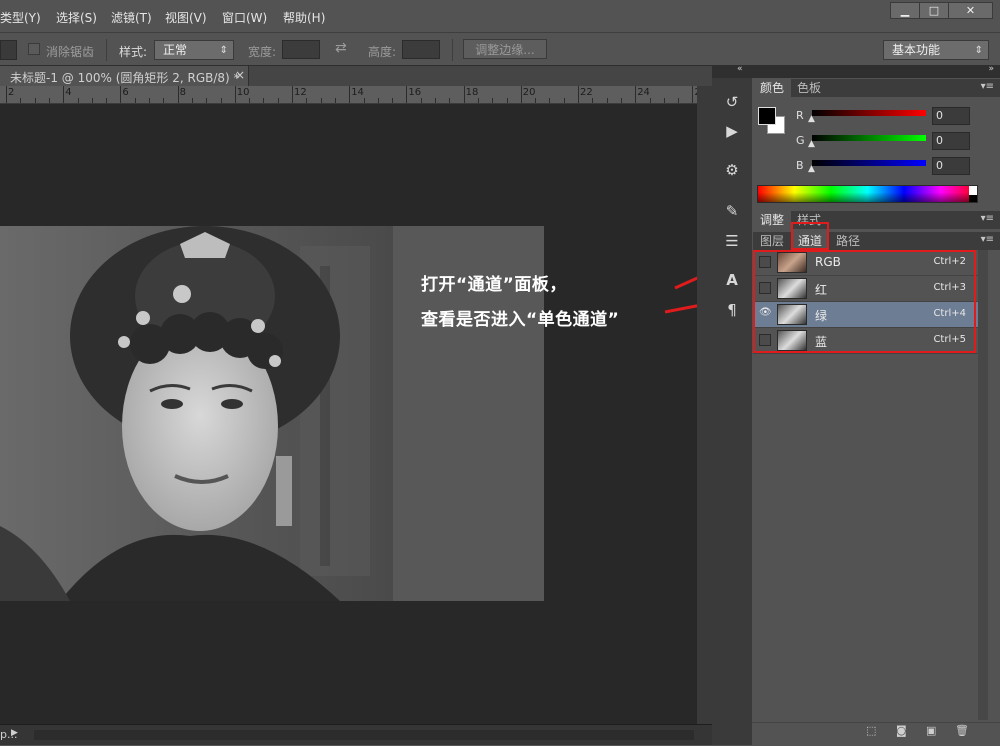 This screenshot has height=746, width=1000. Describe the element at coordinates (732, 280) in the screenshot. I see `character-icon: A` at that location.